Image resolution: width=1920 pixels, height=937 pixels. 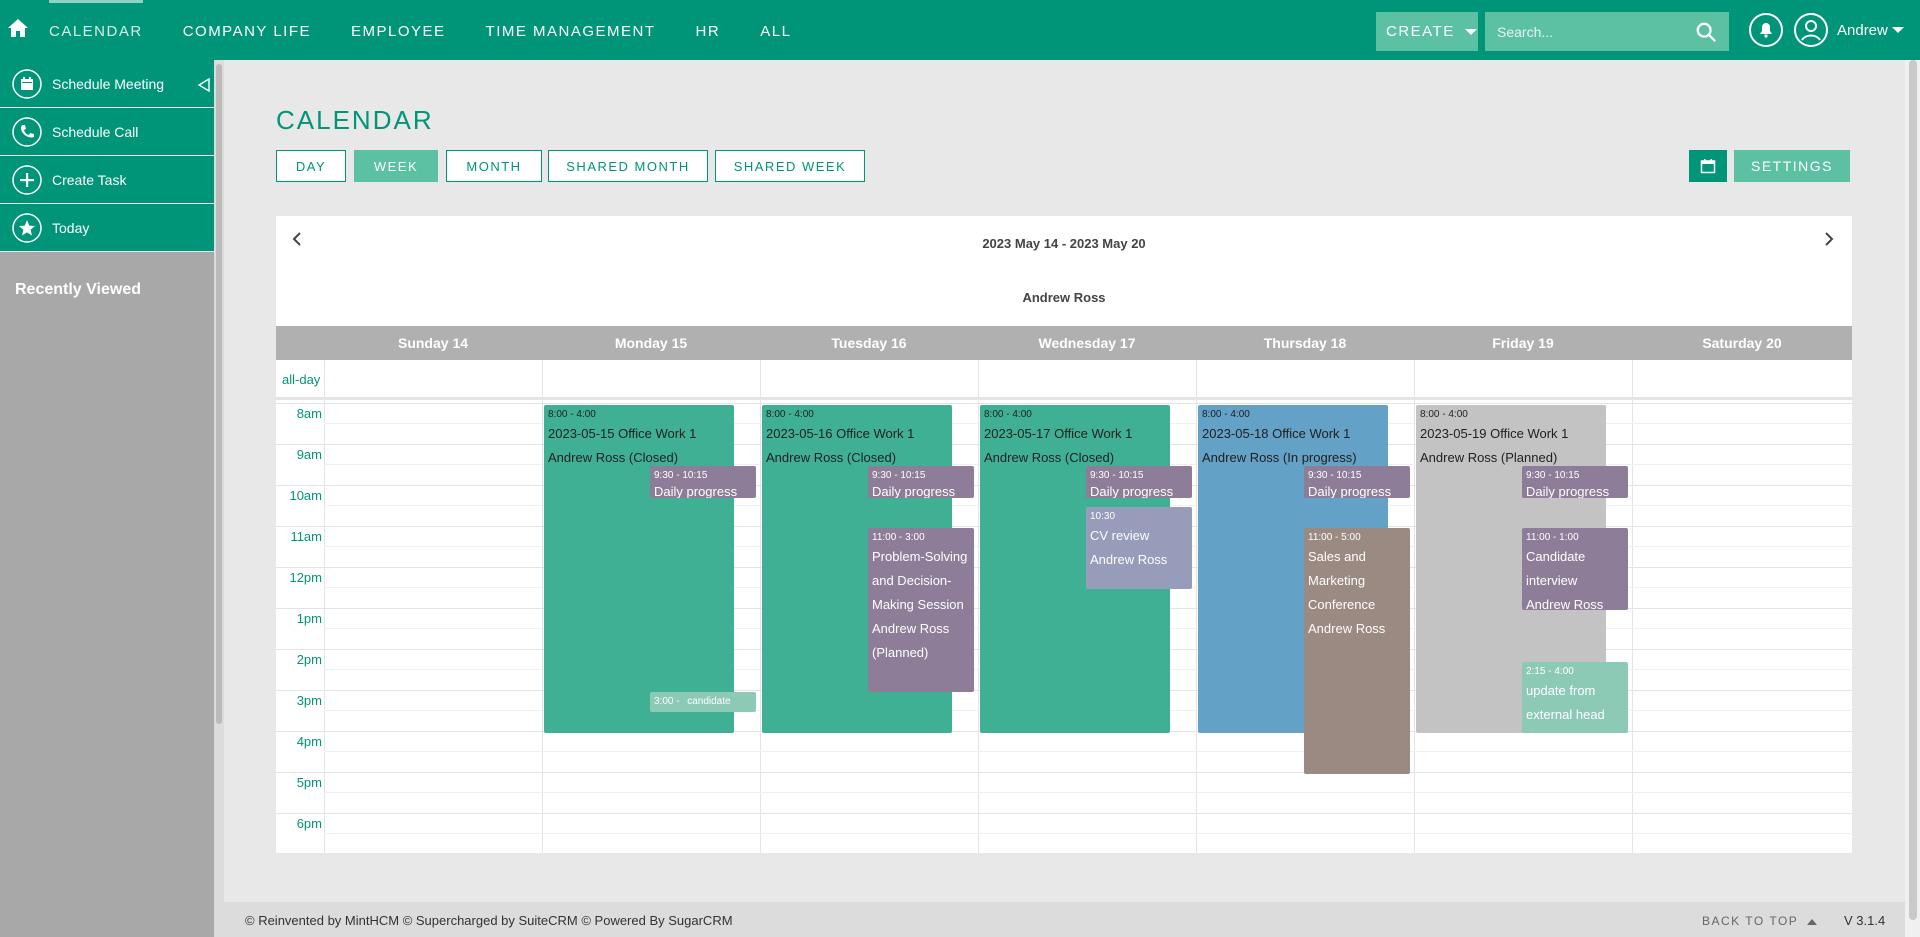 I want to click on hour-label: 12pm, so click(x=305, y=577).